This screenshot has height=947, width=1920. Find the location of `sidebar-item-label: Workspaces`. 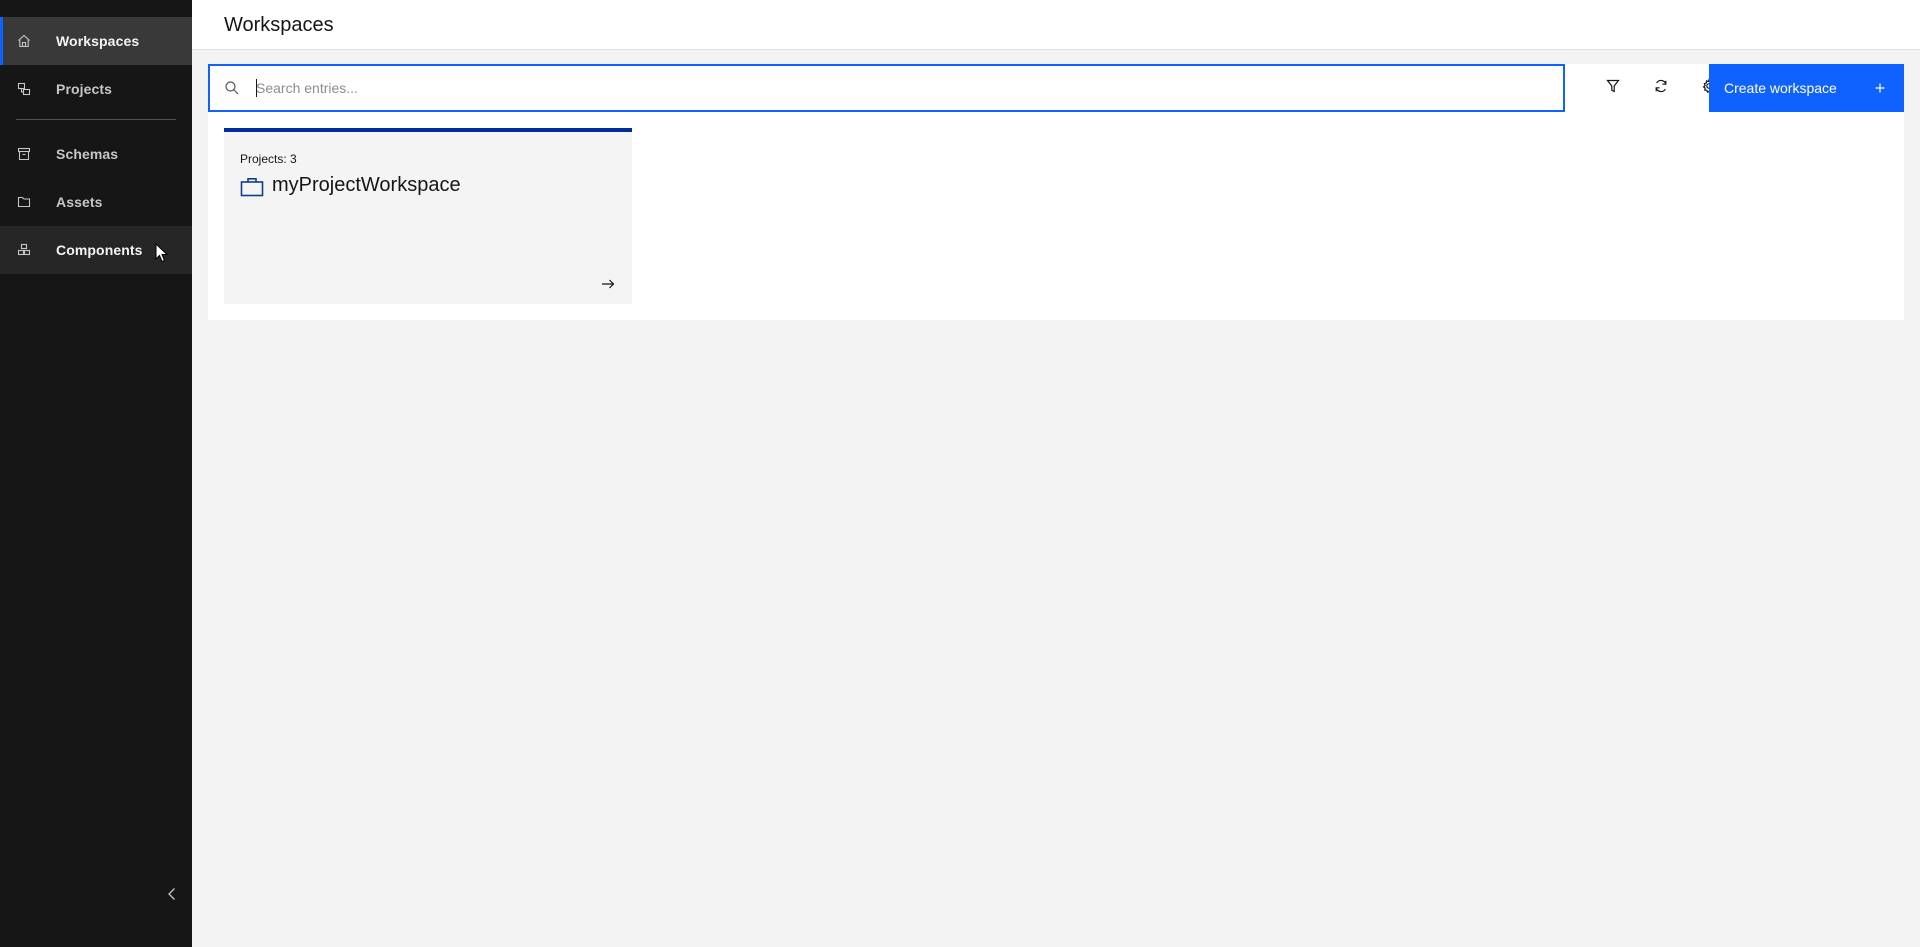

sidebar-item-label: Workspaces is located at coordinates (98, 41).